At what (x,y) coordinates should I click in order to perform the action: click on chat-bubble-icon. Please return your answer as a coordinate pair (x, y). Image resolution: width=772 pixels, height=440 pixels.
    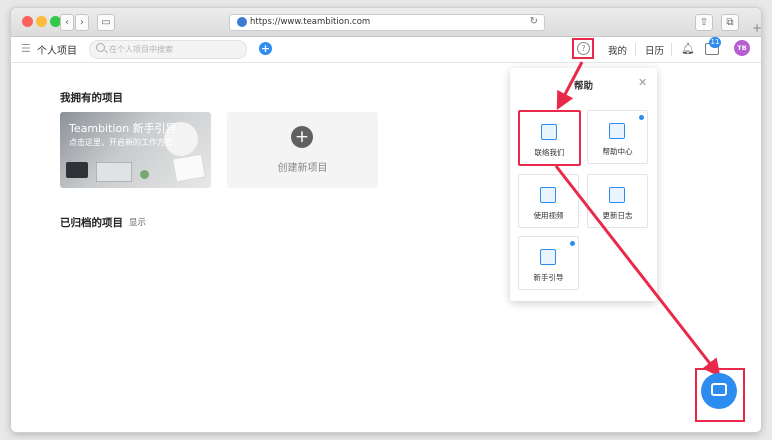
    Looking at the image, I should click on (719, 389).